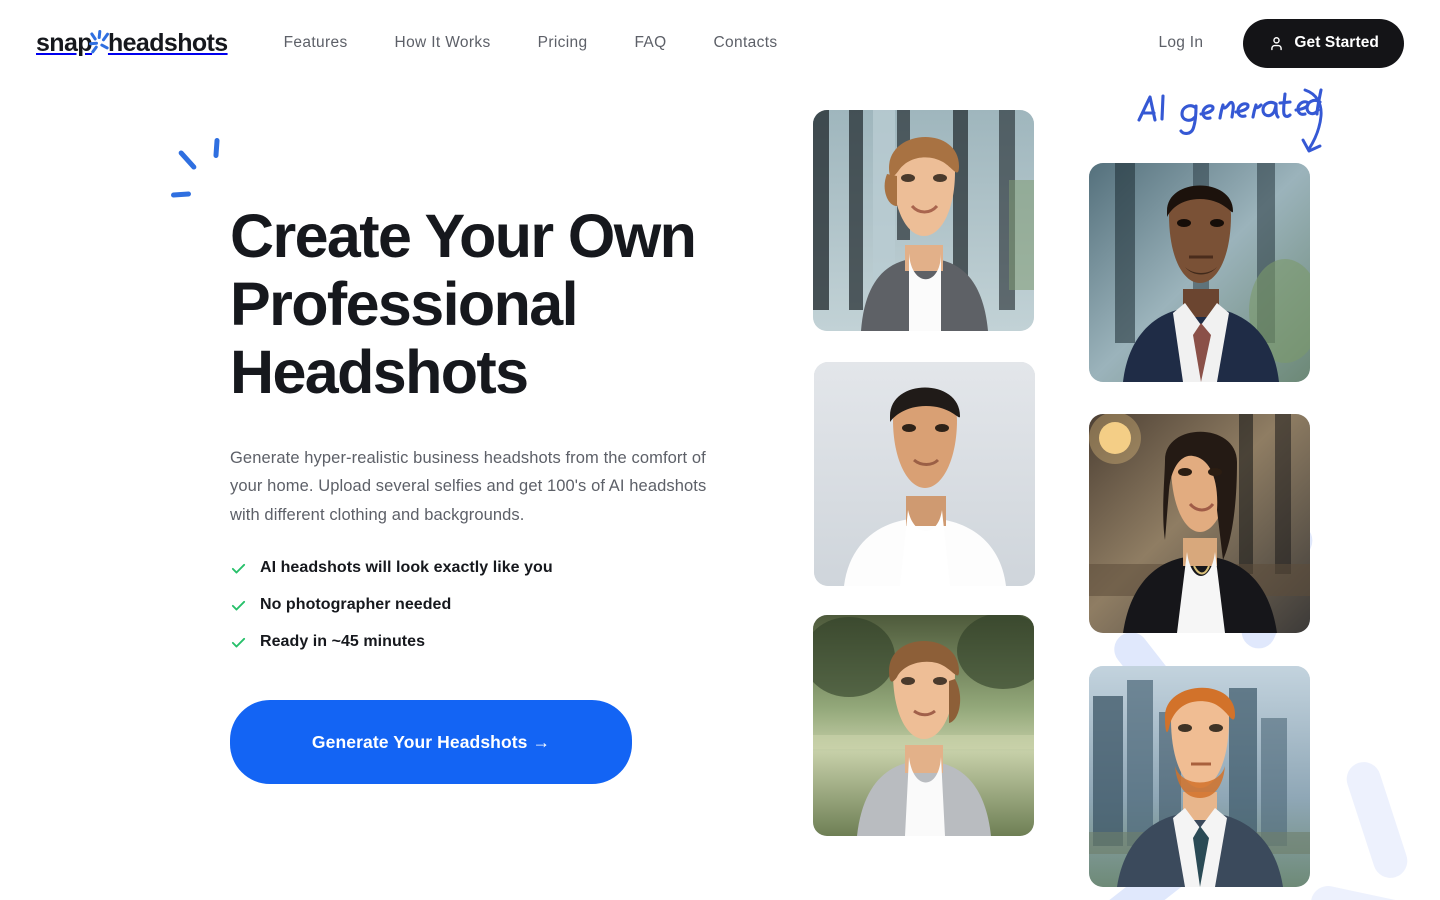 This screenshot has height=900, width=1440. What do you see at coordinates (443, 43) in the screenshot?
I see `nav-item-how-it-works: How It Works` at bounding box center [443, 43].